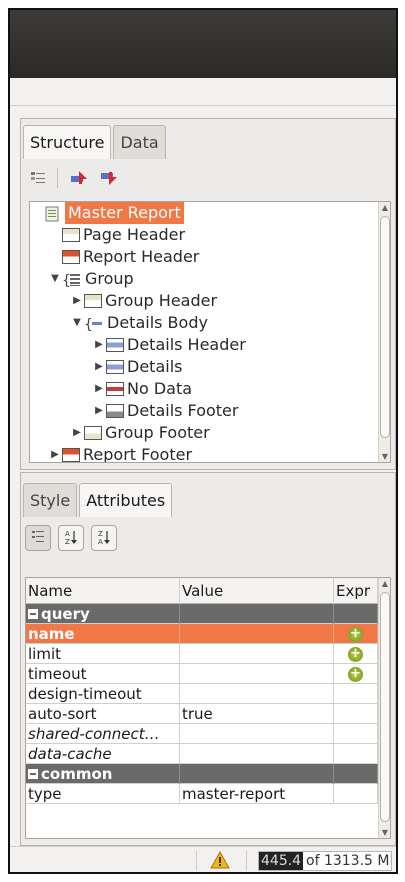 The height and width of the screenshot is (882, 405). Describe the element at coordinates (203, 44) in the screenshot. I see `title-bar` at that location.